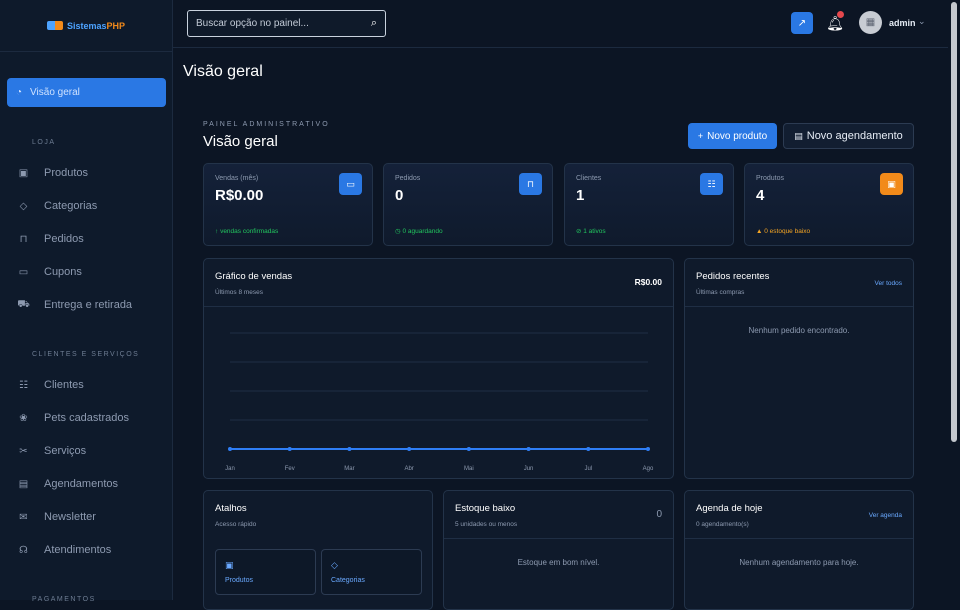 This screenshot has height=610, width=960. Describe the element at coordinates (799, 330) in the screenshot. I see `empty-message: Nenhum pedido encontrado.` at that location.